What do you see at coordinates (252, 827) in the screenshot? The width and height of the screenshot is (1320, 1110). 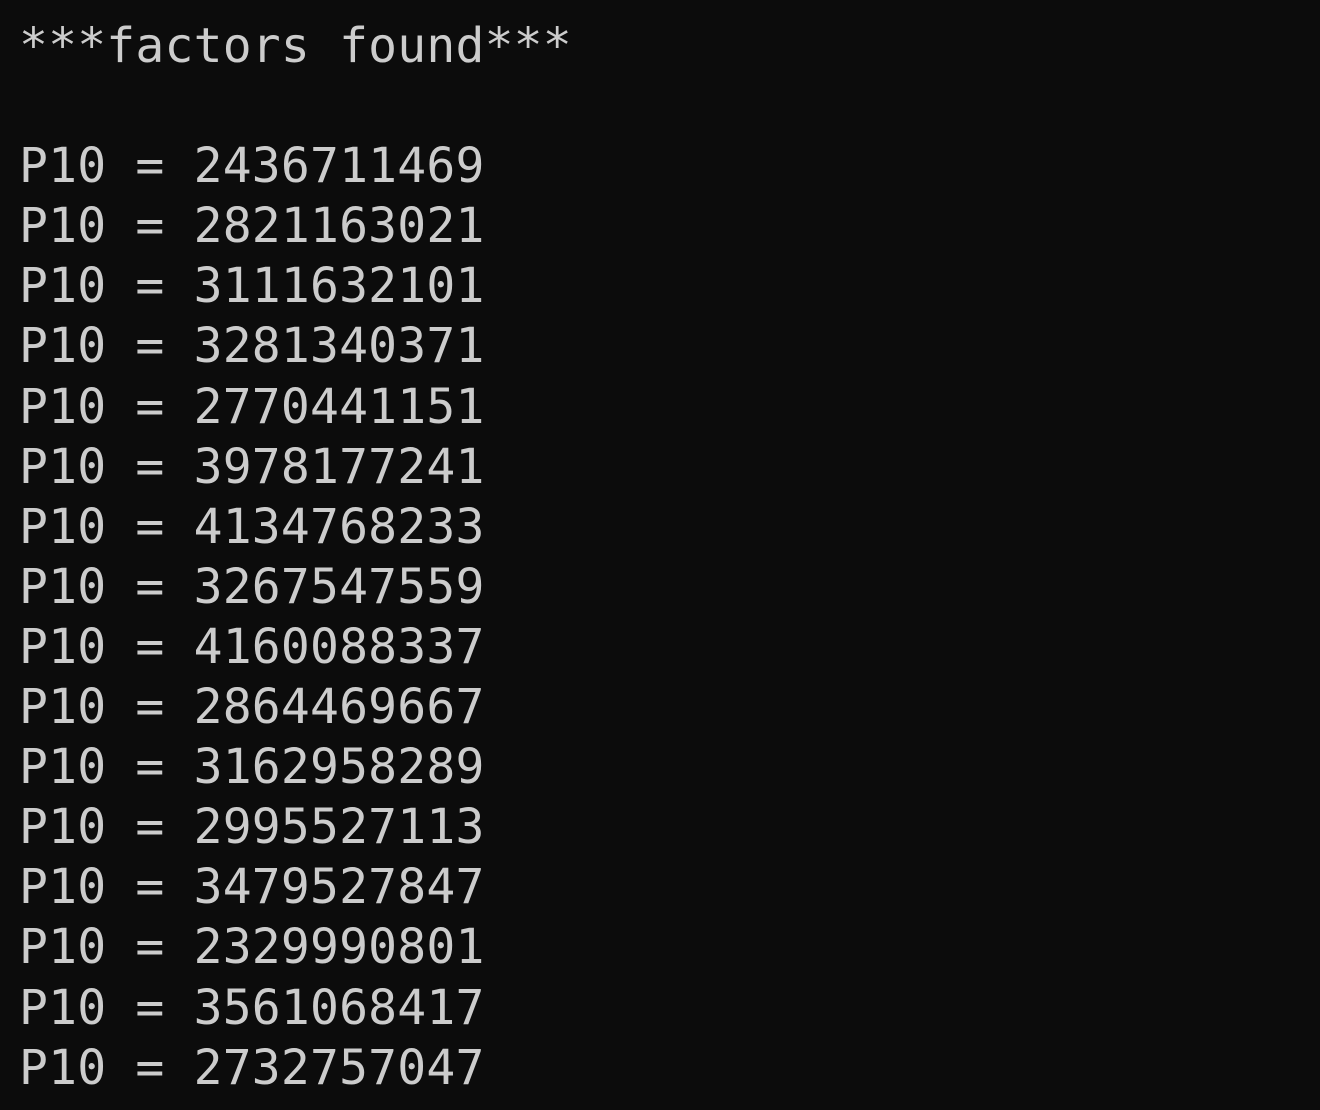 I see `output-line: P10 = 2995527113` at bounding box center [252, 827].